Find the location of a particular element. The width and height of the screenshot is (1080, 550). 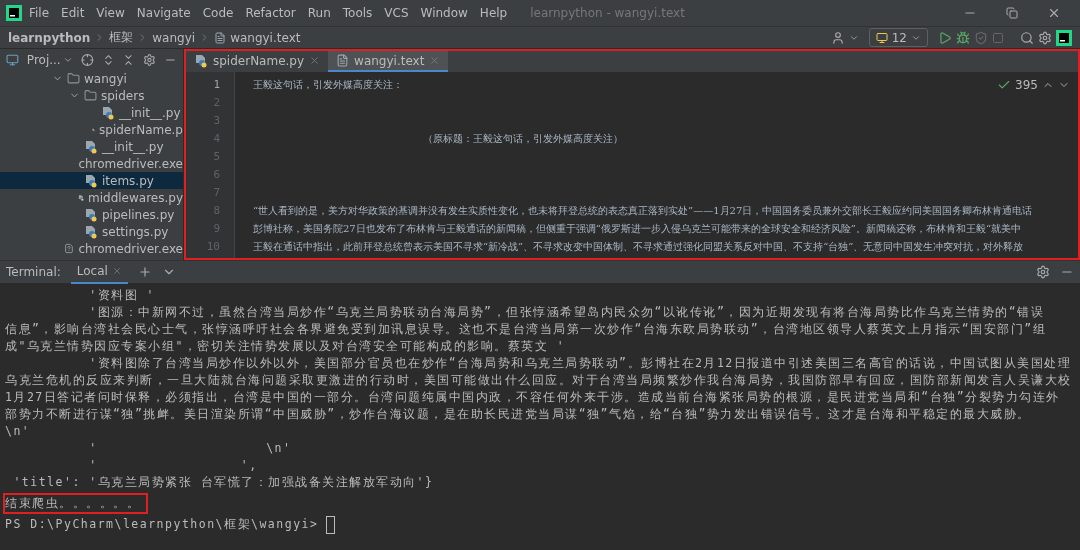

terminal-output-line: 信息”，影响台湾社会民心士气，张惇涵呼吁社会各界避免受到加讯息误导。这也不是台湾当局第一次炒作“台海东欧局势联动”，台湾地区领导人蔡英文上月指示“国安部门”组 is located at coordinates (526, 329).